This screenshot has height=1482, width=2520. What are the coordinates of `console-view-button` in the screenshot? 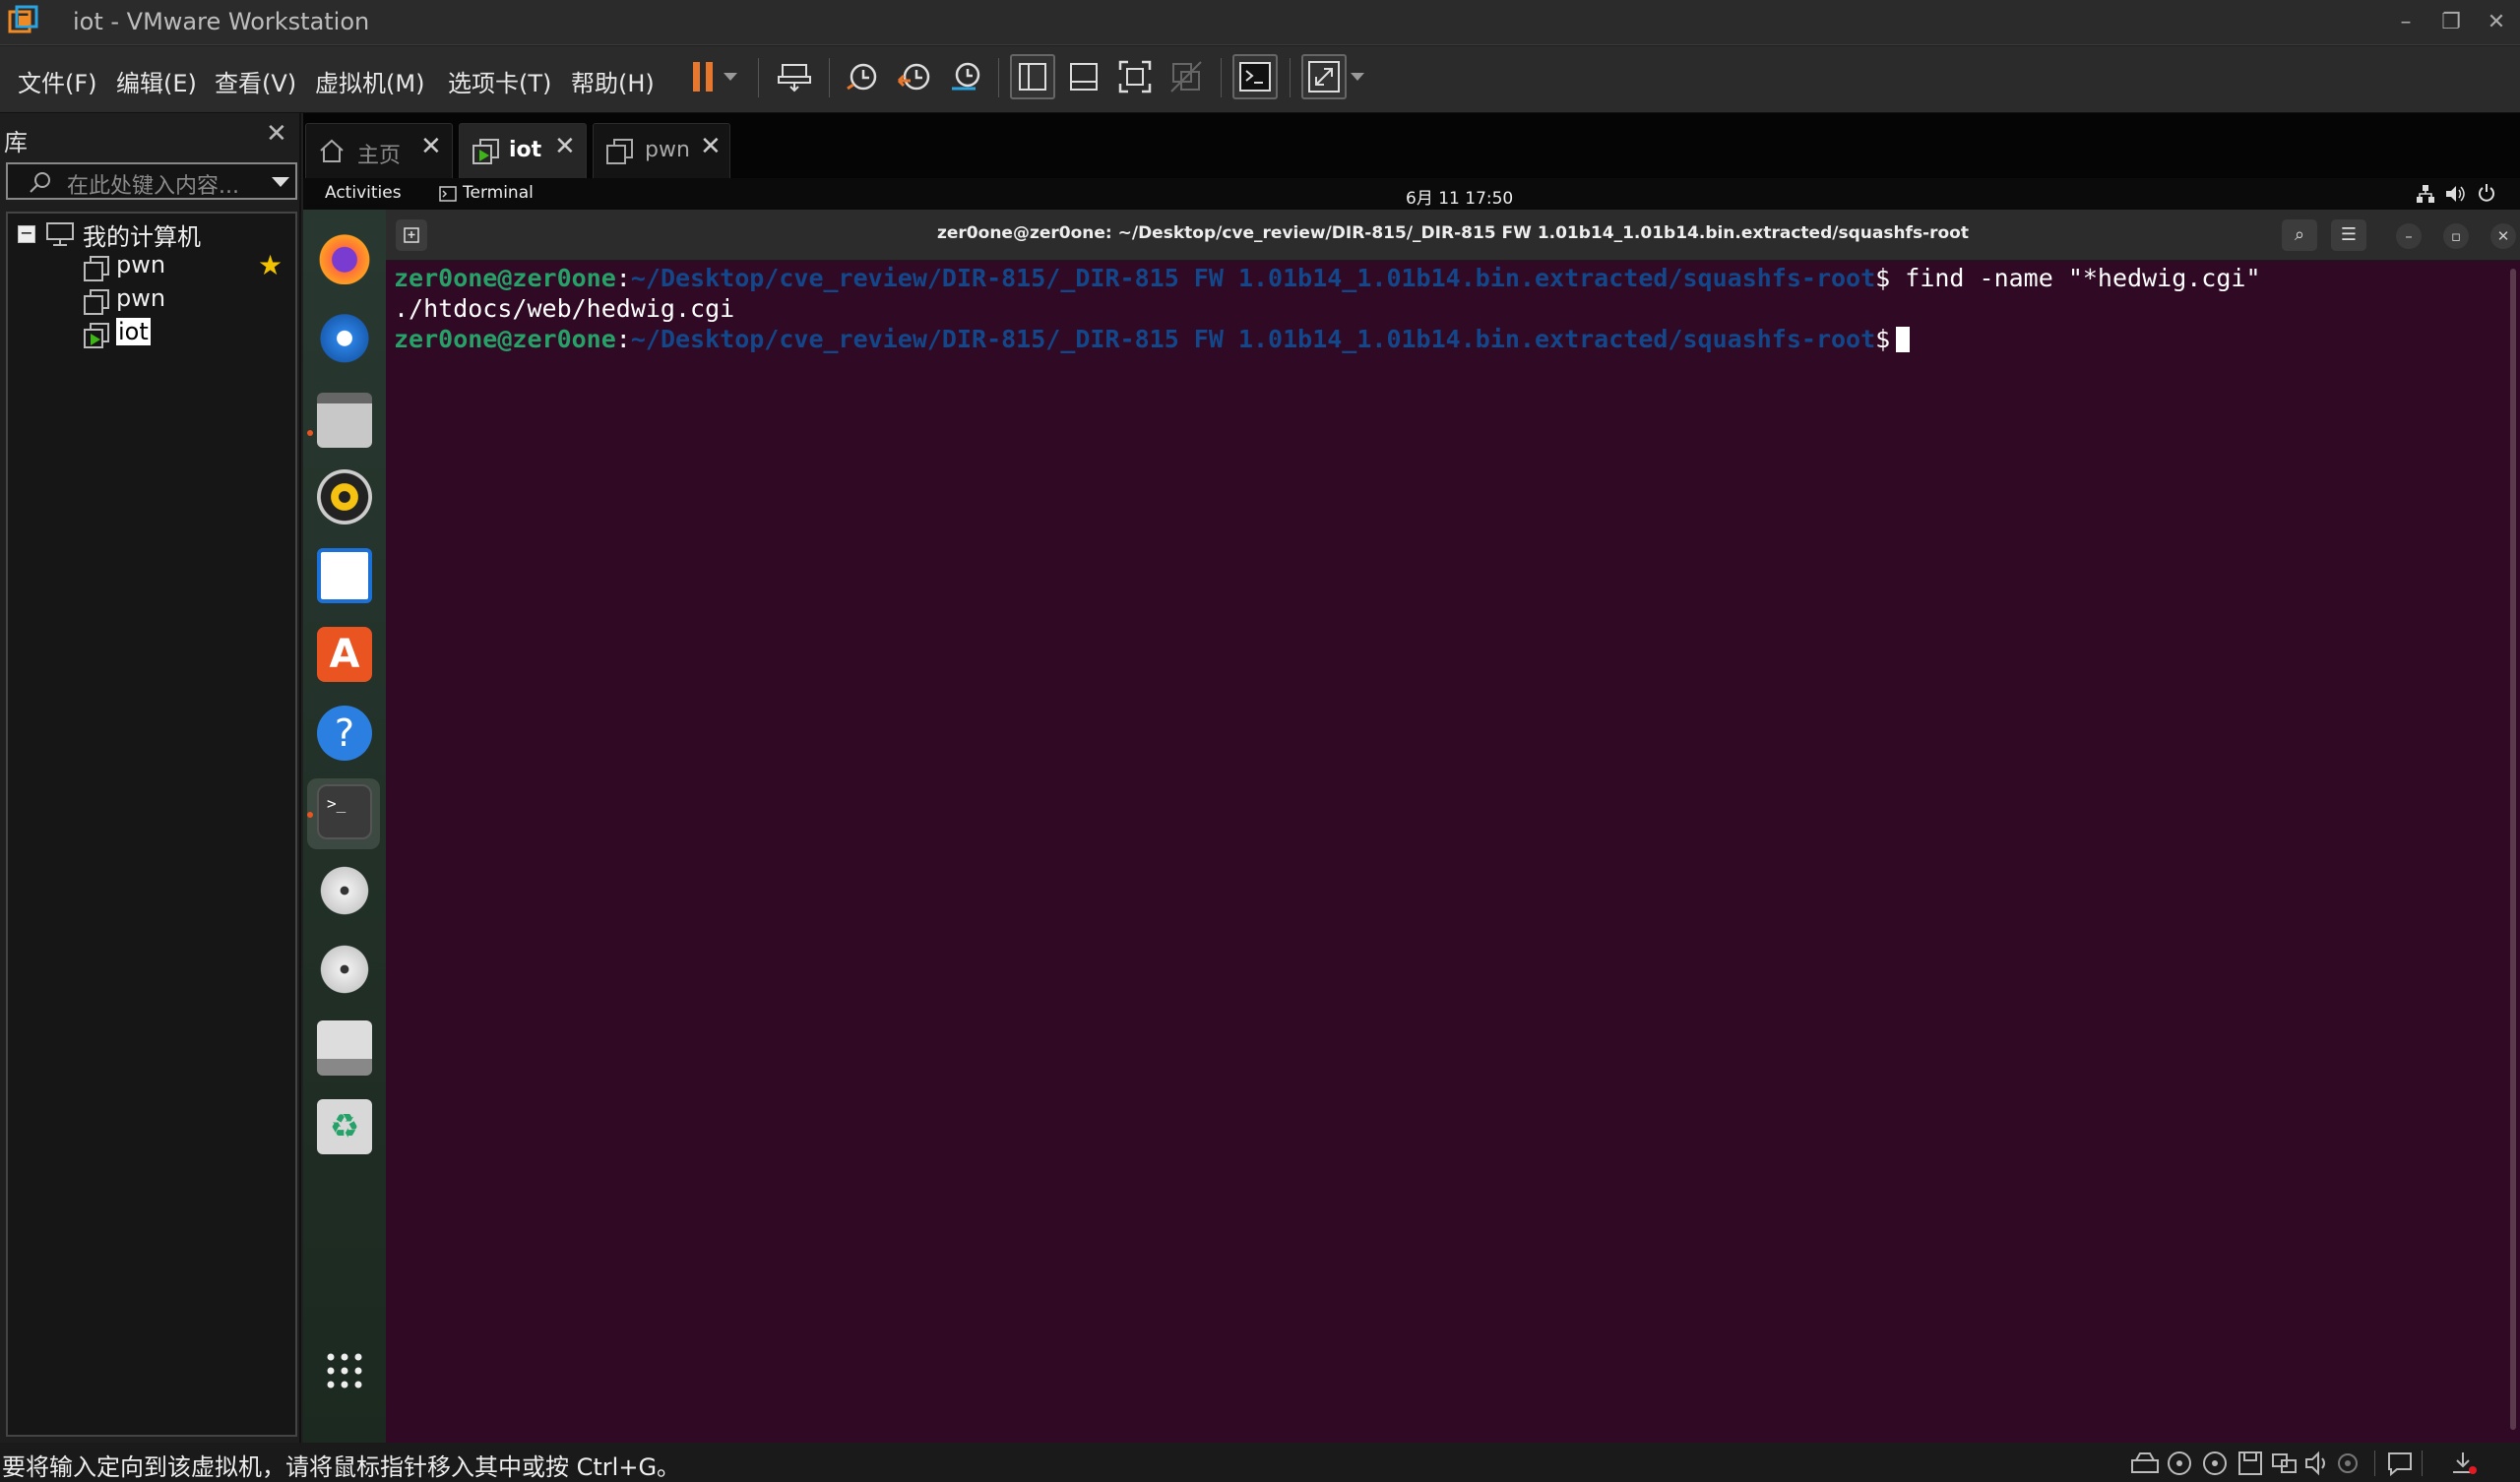 It's located at (1255, 76).